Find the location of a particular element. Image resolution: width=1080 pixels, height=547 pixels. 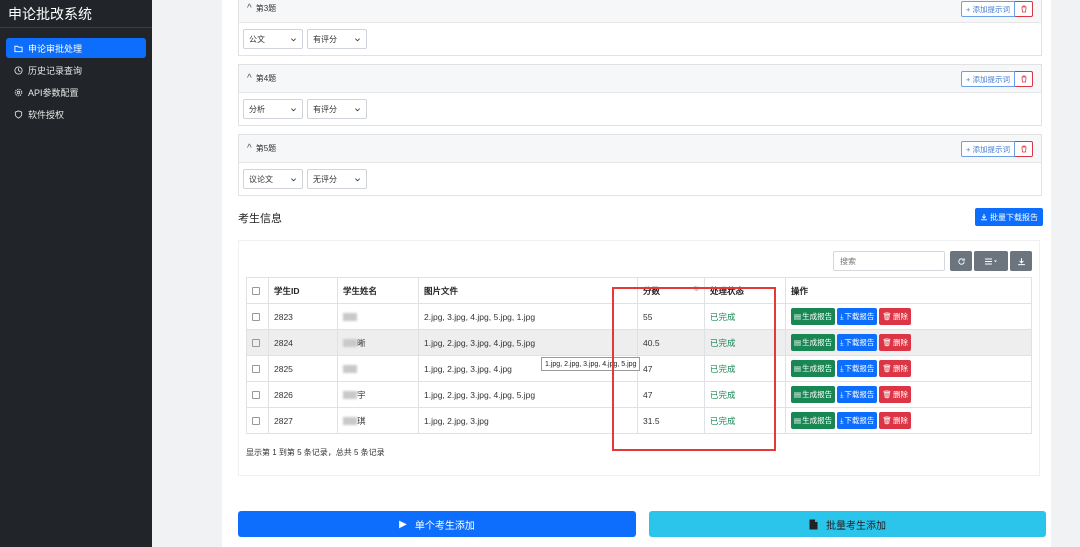

sidebar-item-history: 历史记录查询 is located at coordinates (76, 70).